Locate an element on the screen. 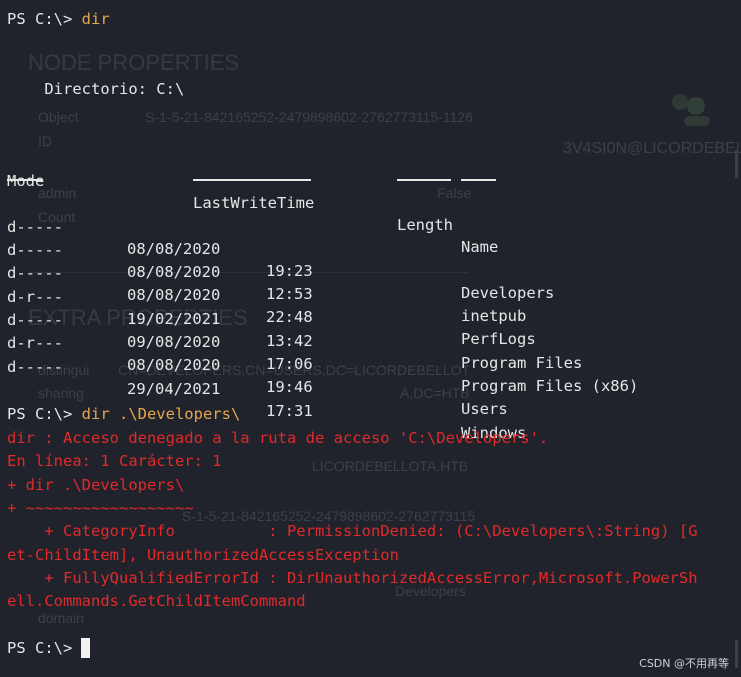 Image resolution: width=741 pixels, height=677 pixels. lastwritetime-underline is located at coordinates (252, 180).